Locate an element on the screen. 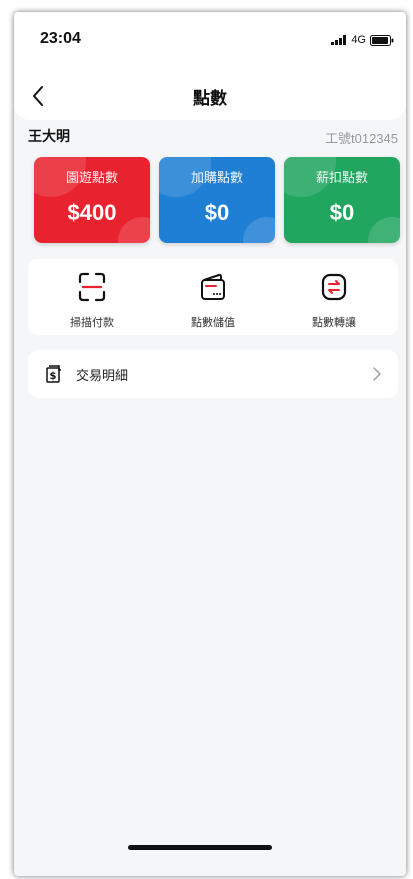  home-indicator is located at coordinates (200, 847).